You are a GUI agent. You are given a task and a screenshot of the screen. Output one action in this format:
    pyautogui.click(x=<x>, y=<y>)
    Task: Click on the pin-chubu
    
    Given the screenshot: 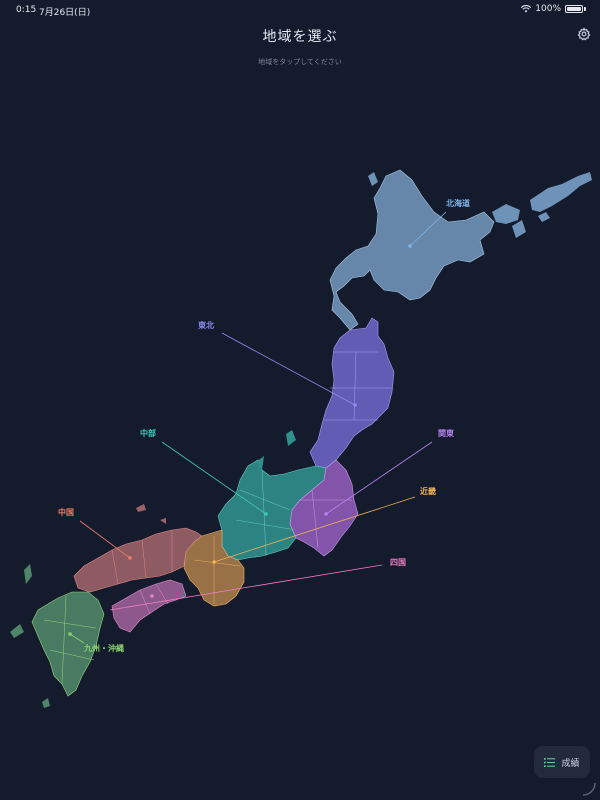 What is the action you would take?
    pyautogui.click(x=266, y=514)
    